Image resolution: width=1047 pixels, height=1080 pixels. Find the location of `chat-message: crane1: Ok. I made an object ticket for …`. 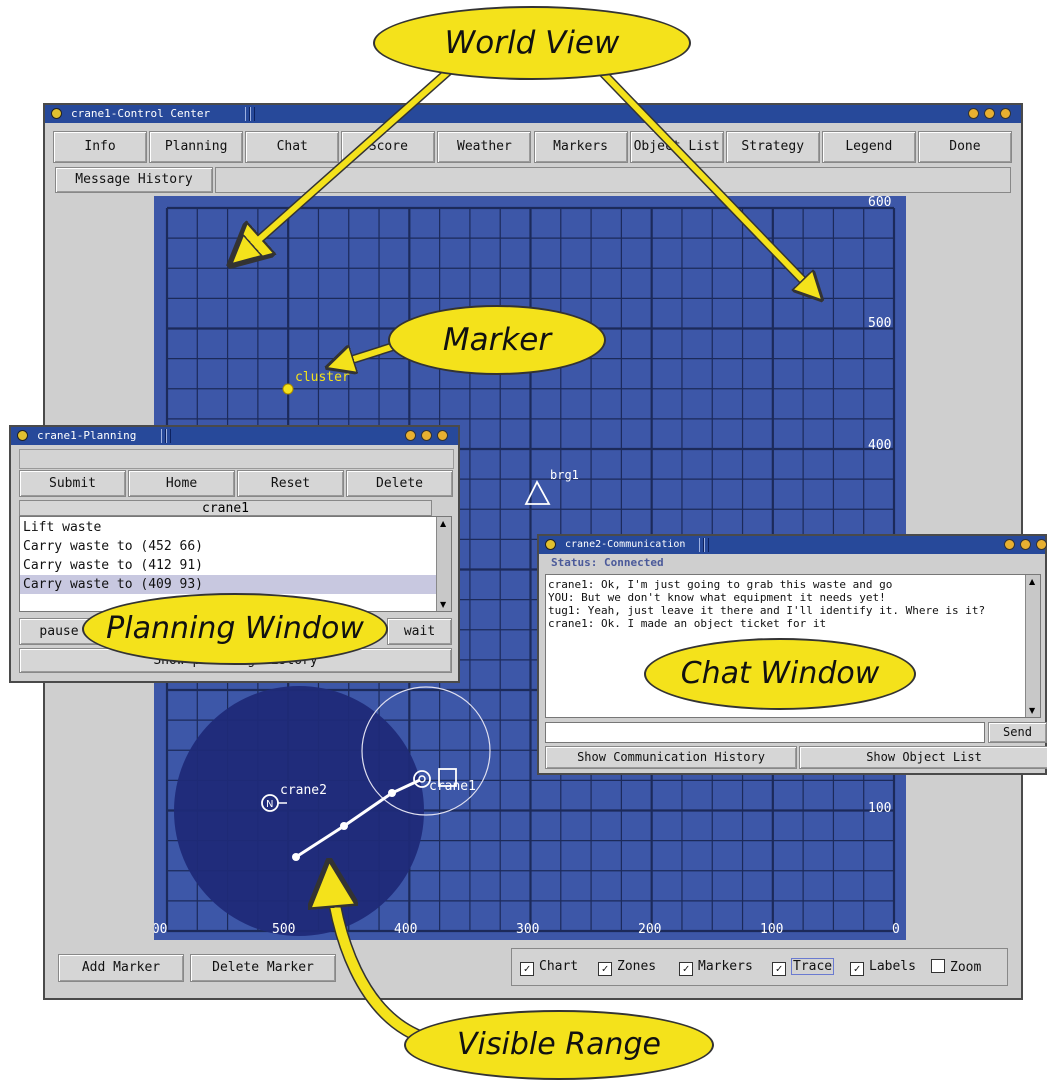

chat-message: crane1: Ok. I made an object ticket for … is located at coordinates (687, 623).